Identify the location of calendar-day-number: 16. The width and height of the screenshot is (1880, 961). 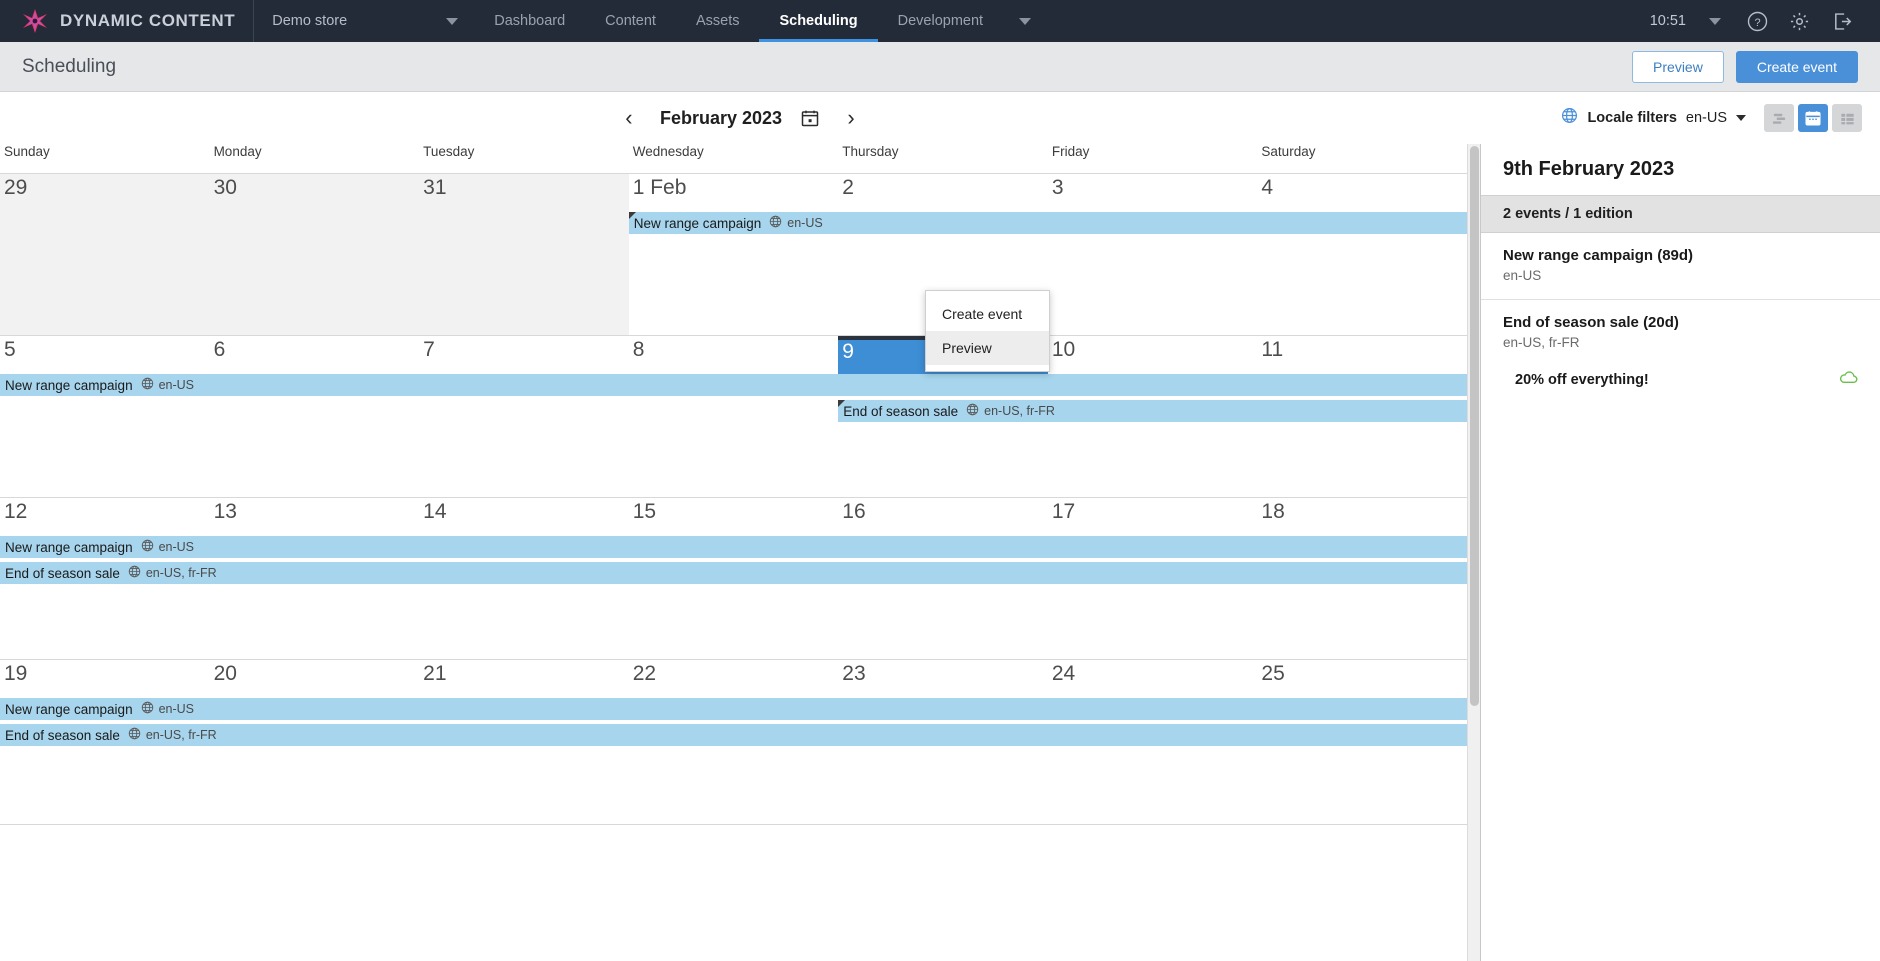
(943, 517).